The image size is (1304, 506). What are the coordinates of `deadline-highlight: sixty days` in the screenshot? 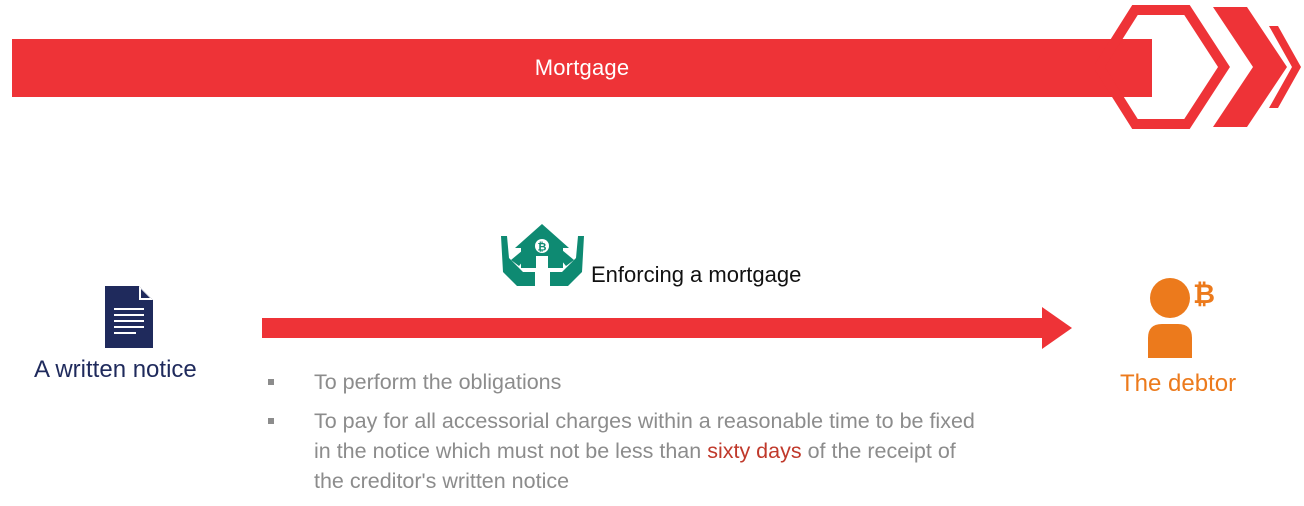 It's located at (754, 451).